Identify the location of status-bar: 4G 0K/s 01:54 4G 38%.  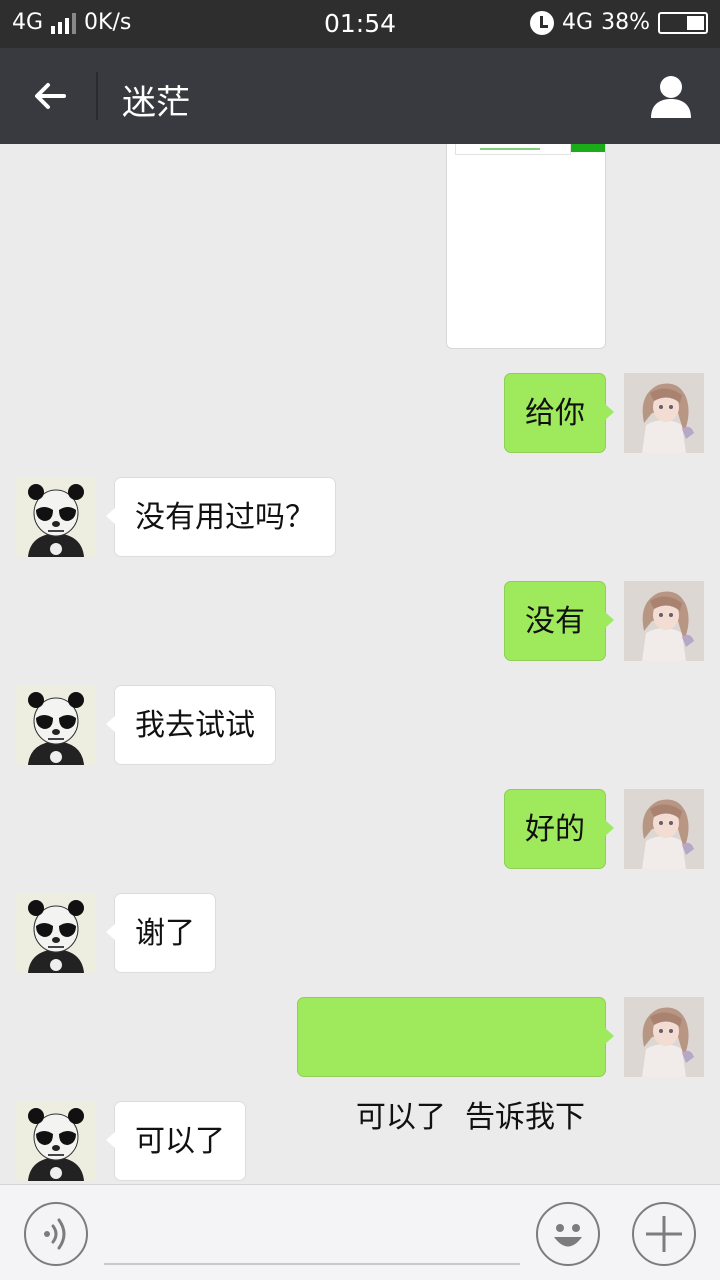
(360, 24).